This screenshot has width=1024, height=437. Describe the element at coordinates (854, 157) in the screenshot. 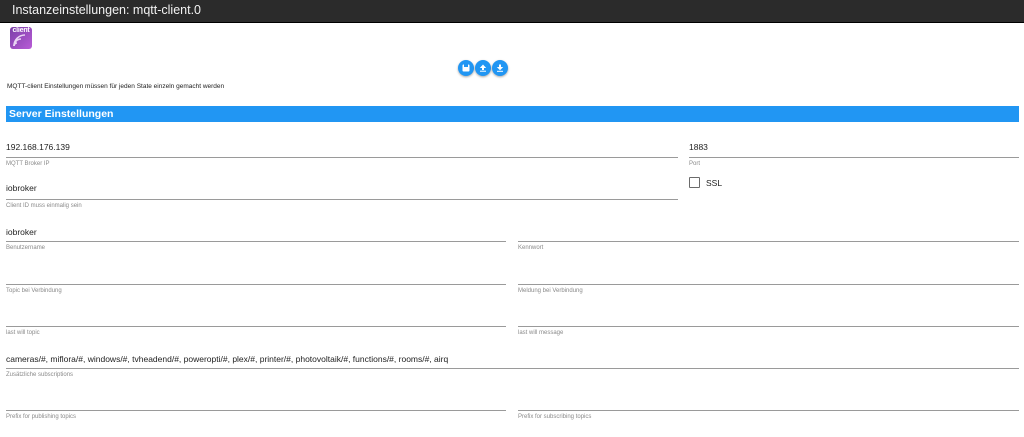

I see `port-underline` at that location.